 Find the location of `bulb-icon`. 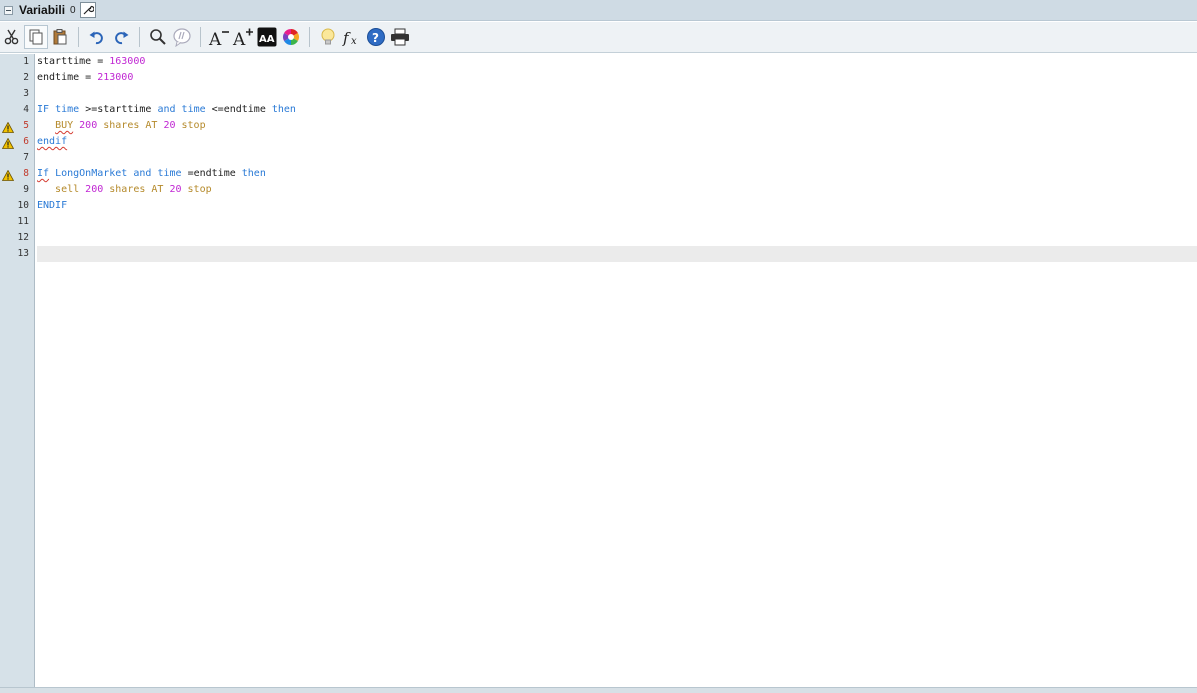

bulb-icon is located at coordinates (328, 37).